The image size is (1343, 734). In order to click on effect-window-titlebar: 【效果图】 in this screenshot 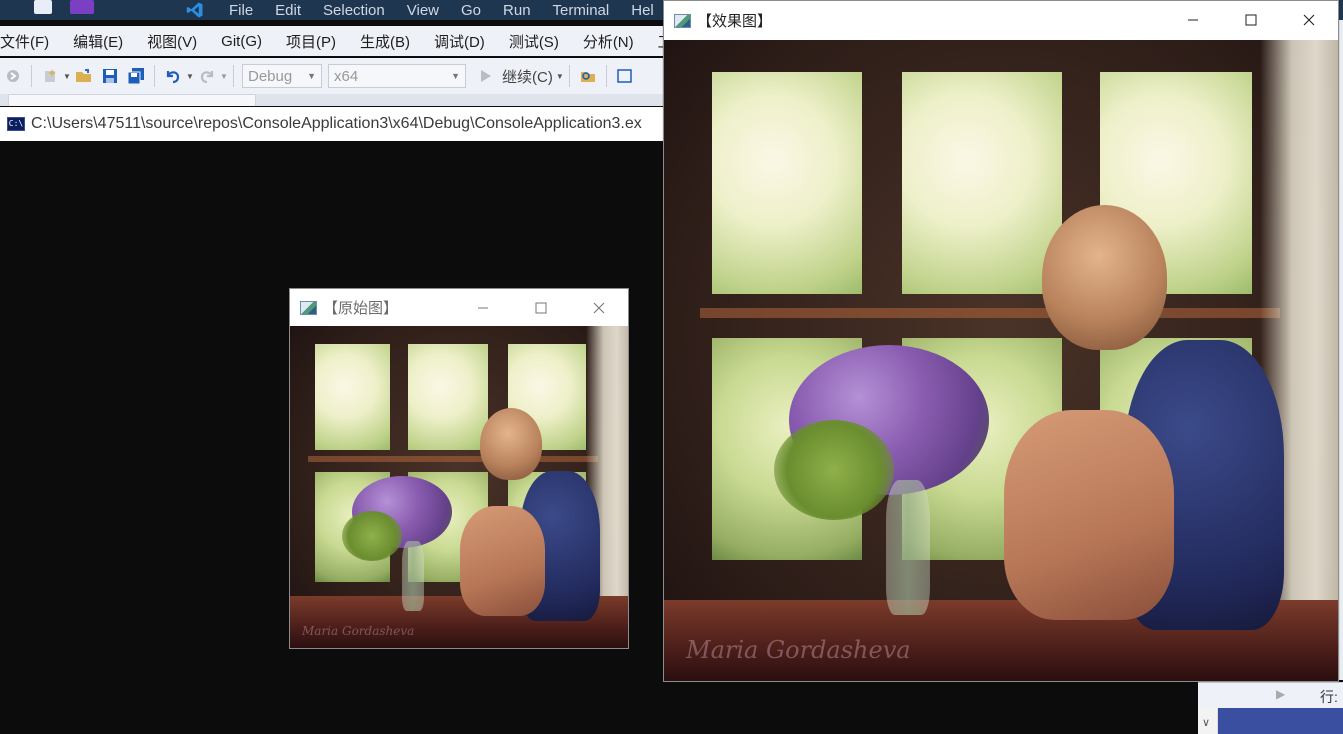, I will do `click(1001, 20)`.